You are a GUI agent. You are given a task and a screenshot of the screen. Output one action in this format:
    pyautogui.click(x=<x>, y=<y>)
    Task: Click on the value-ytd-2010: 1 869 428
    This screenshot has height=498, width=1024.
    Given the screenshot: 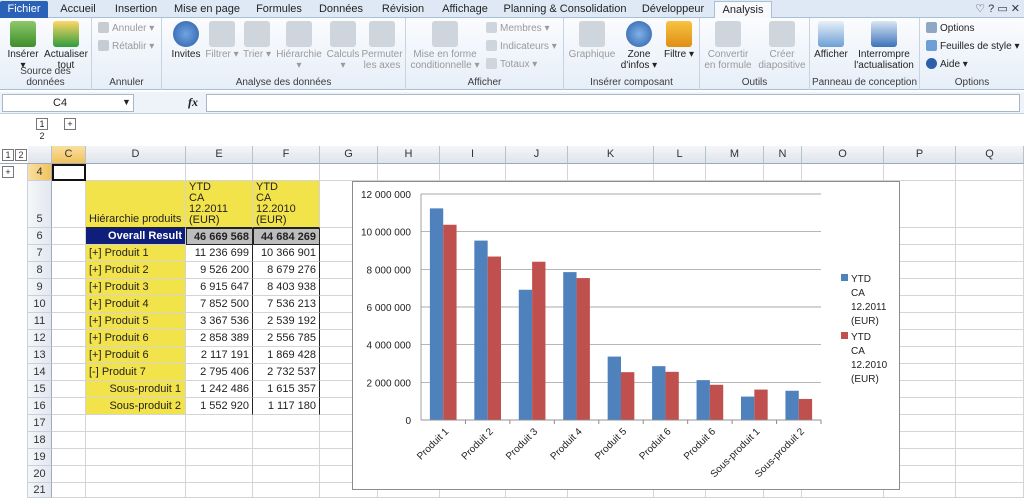 What is the action you would take?
    pyautogui.click(x=286, y=355)
    